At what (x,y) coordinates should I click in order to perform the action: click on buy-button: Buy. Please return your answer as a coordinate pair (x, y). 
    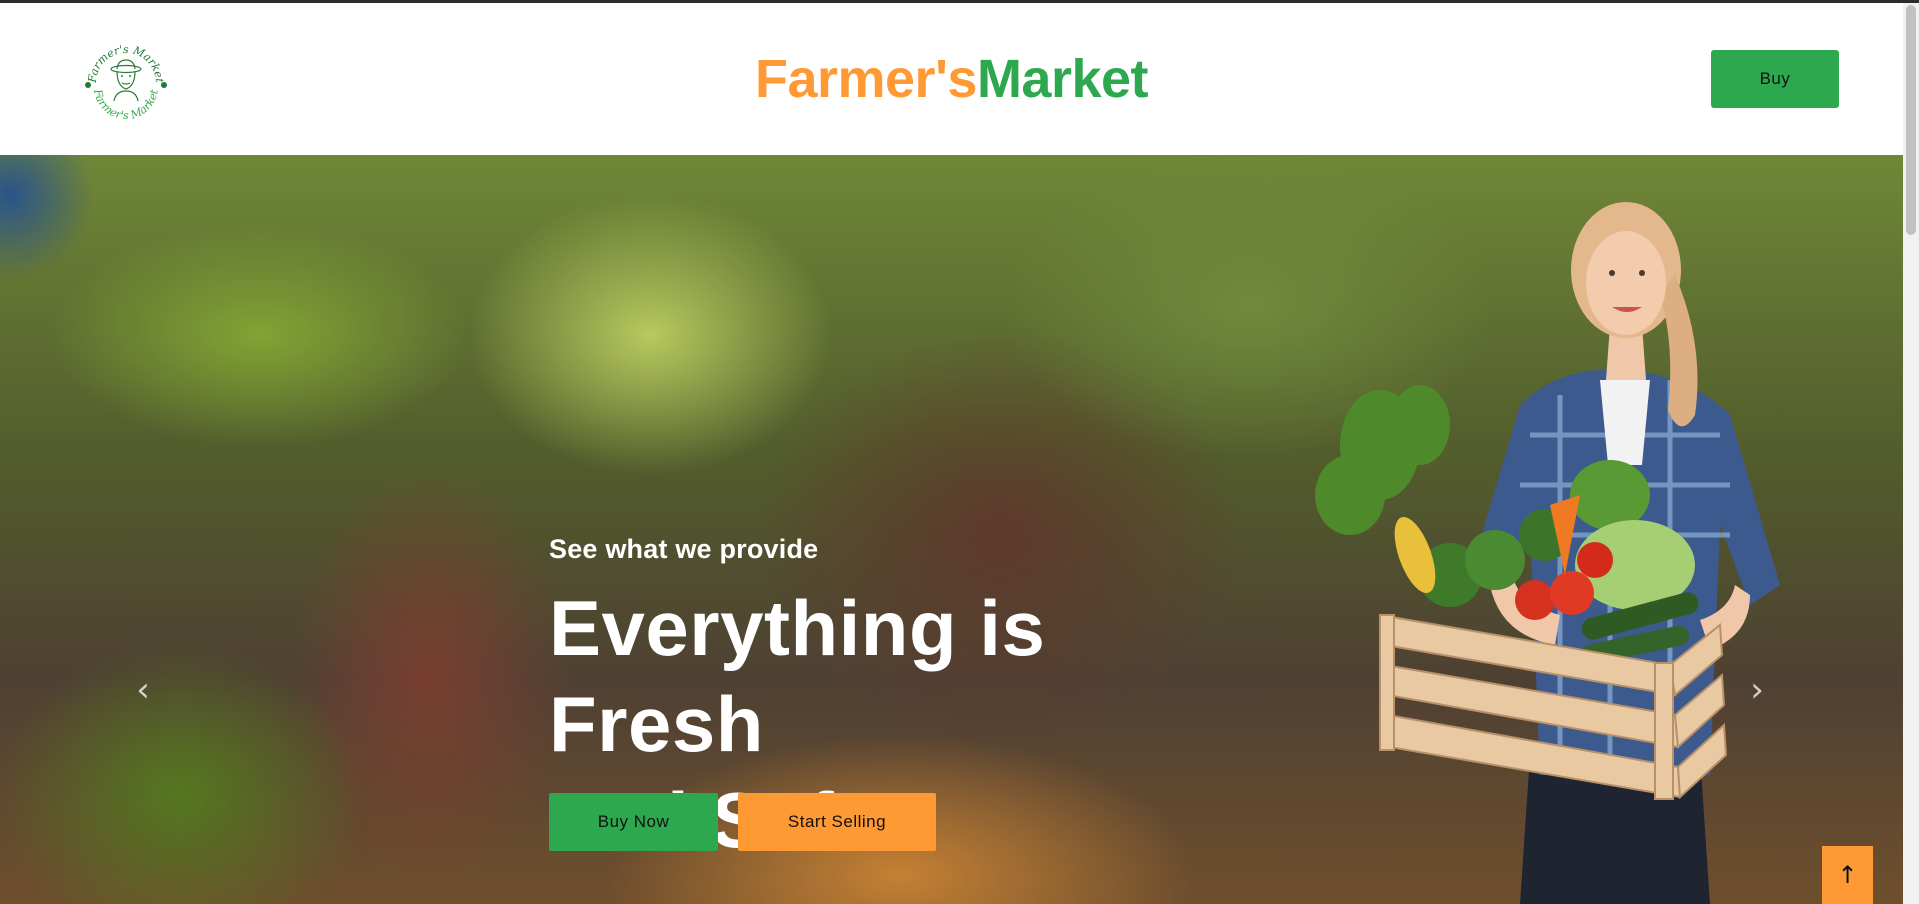
    Looking at the image, I should click on (1775, 79).